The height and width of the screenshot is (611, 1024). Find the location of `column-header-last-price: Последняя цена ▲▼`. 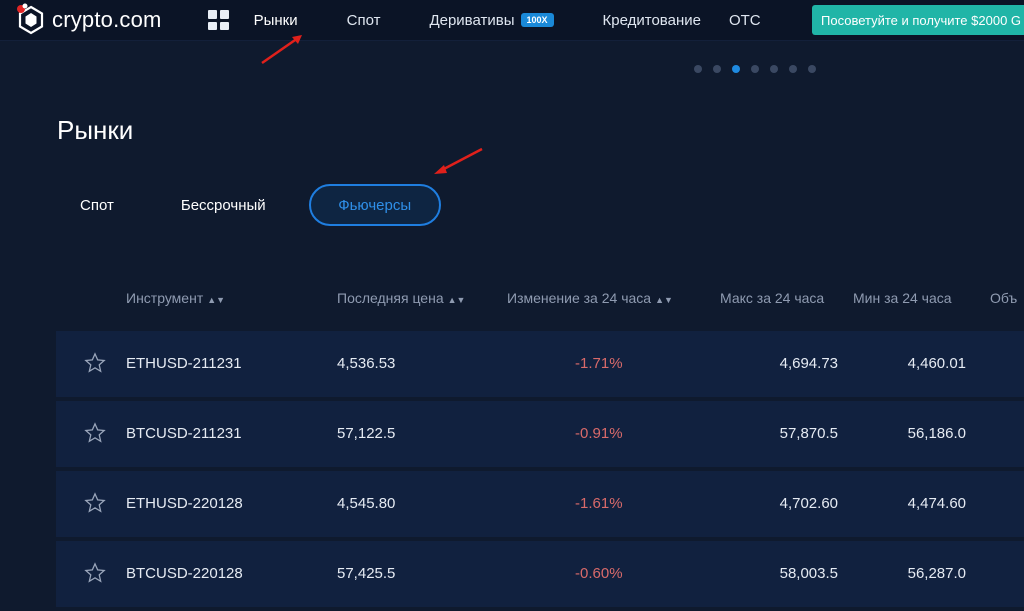

column-header-last-price: Последняя цена ▲▼ is located at coordinates (401, 298).